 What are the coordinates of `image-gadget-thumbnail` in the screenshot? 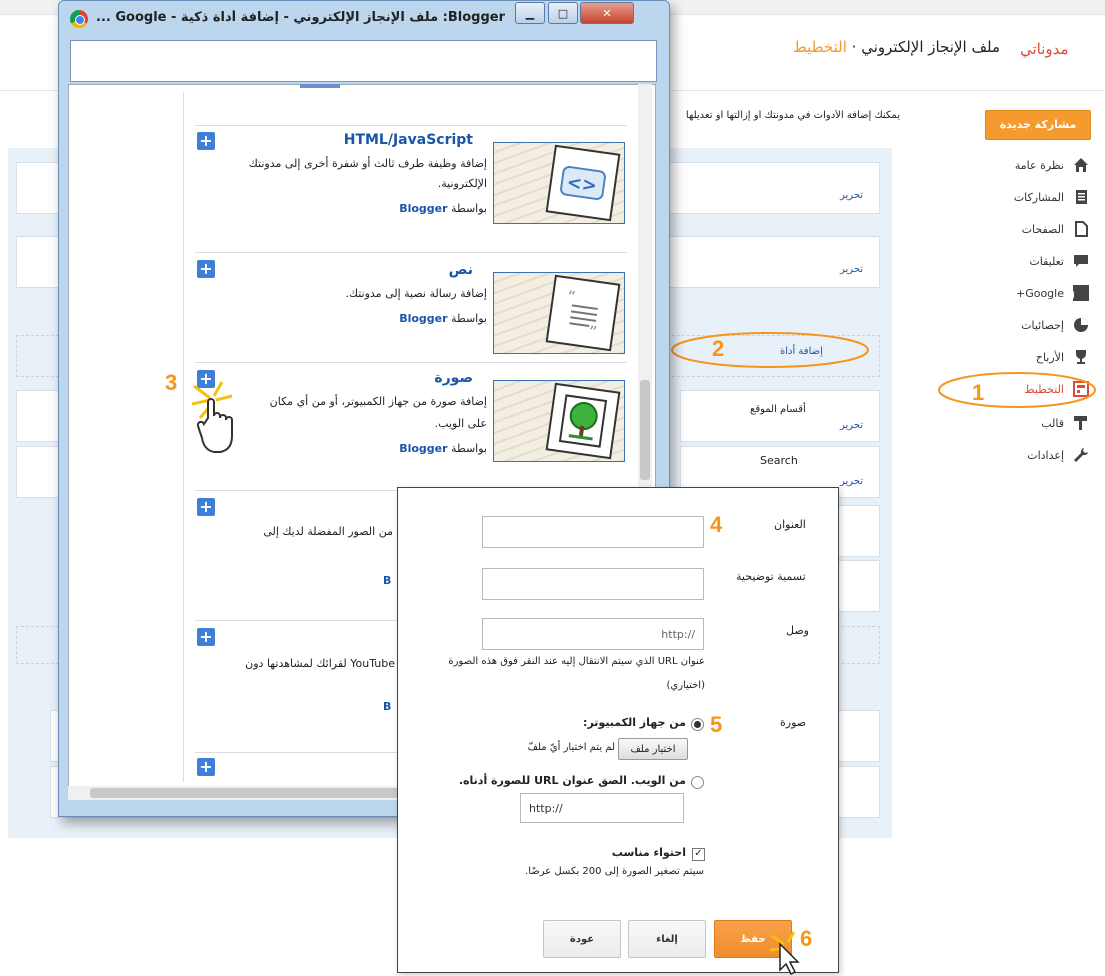 It's located at (559, 421).